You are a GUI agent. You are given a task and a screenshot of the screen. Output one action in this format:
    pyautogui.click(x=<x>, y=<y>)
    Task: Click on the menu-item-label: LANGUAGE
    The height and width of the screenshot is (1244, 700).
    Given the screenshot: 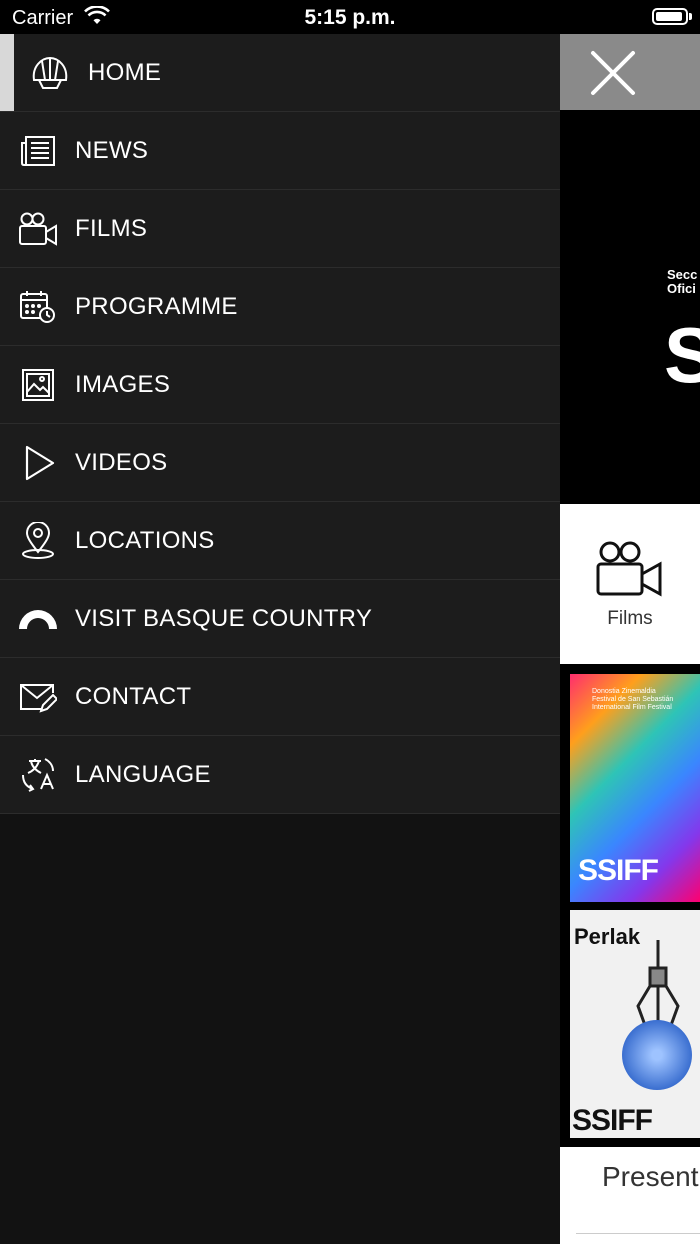 What is the action you would take?
    pyautogui.click(x=143, y=774)
    